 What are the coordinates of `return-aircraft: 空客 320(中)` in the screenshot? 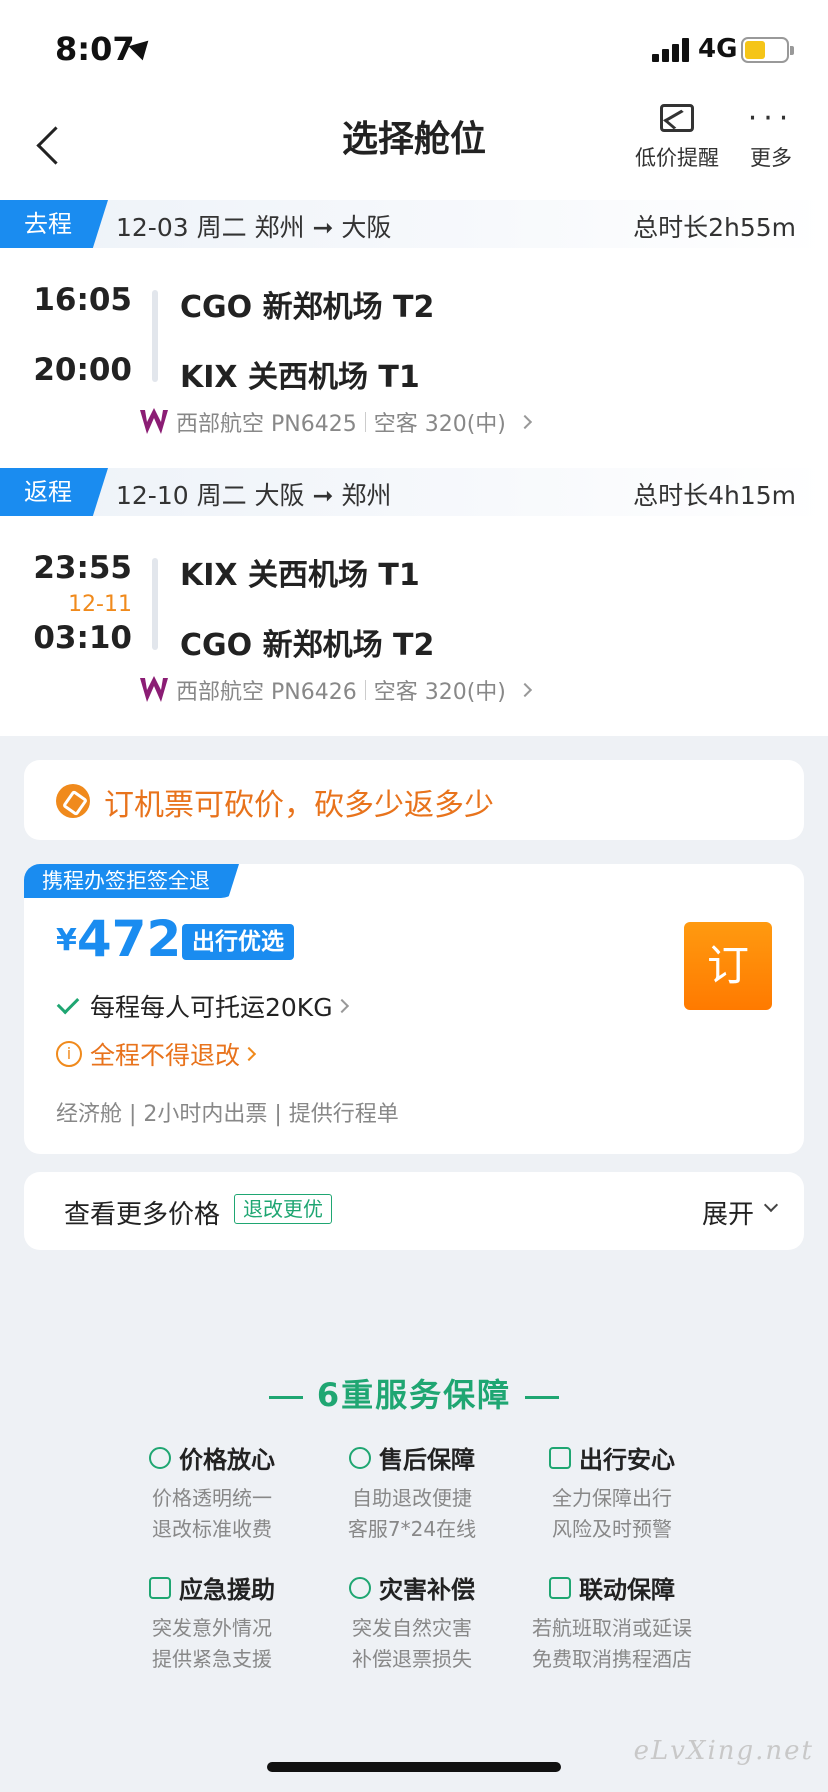 It's located at (439, 692).